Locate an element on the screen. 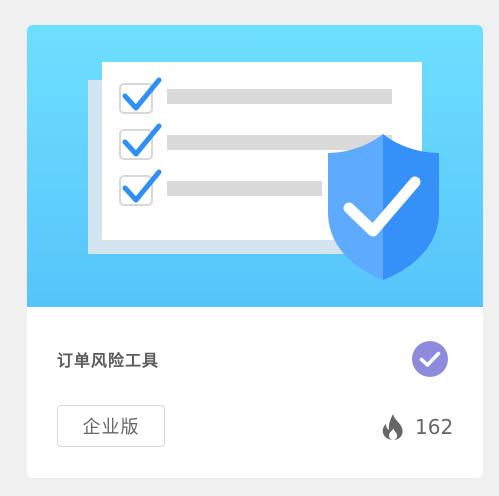 The image size is (499, 496). edition-button: 企业版 is located at coordinates (111, 426).